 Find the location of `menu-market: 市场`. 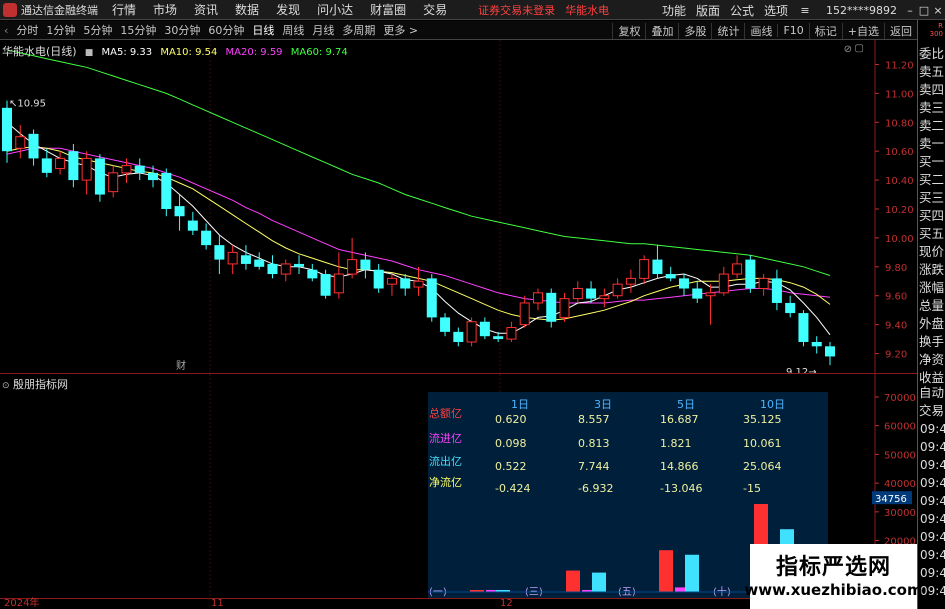

menu-market: 市场 is located at coordinates (165, 9).